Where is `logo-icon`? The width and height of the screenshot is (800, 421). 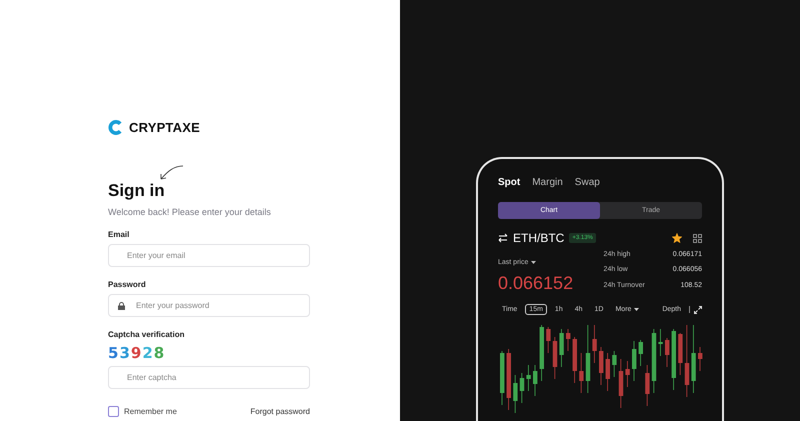
logo-icon is located at coordinates (115, 127).